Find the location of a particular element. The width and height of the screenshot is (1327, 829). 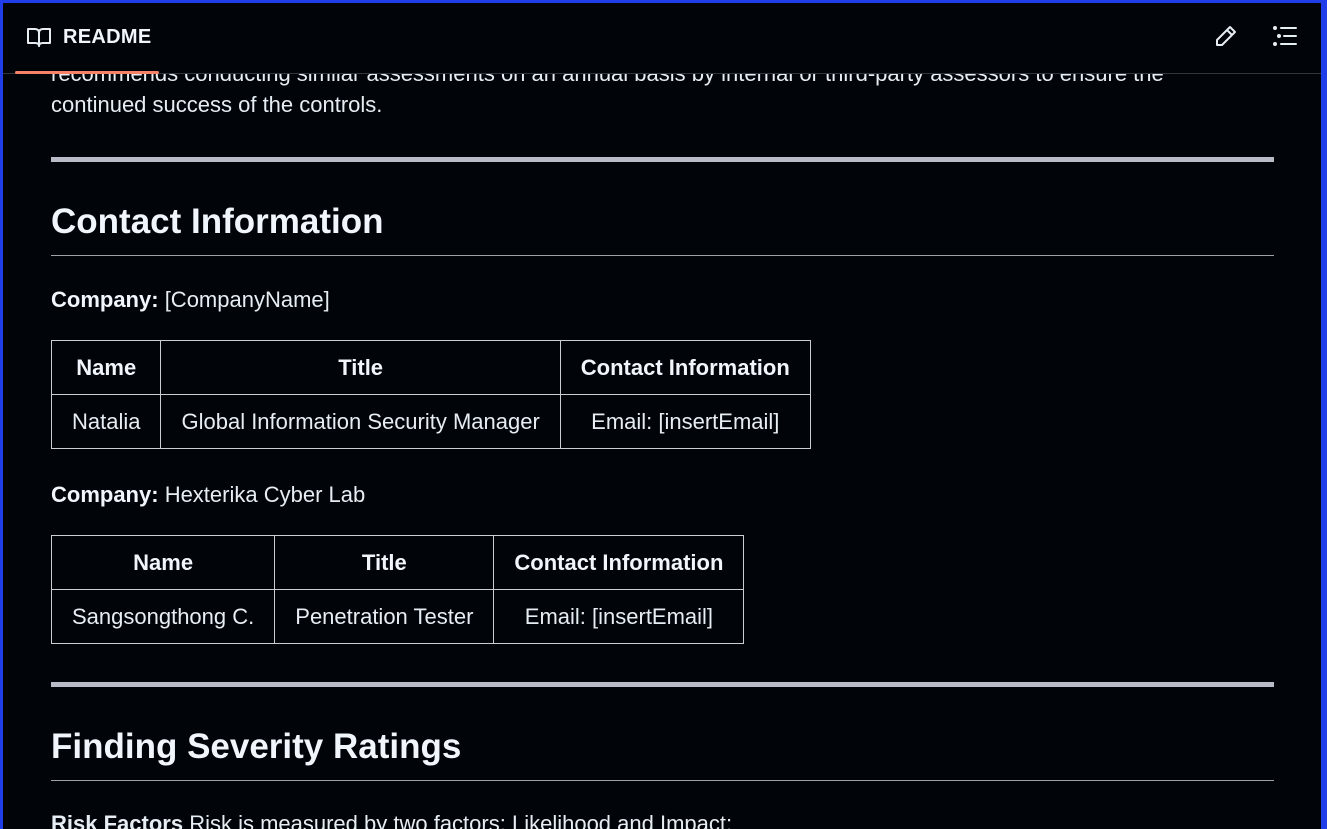

tab-readme-label: README is located at coordinates (107, 37).